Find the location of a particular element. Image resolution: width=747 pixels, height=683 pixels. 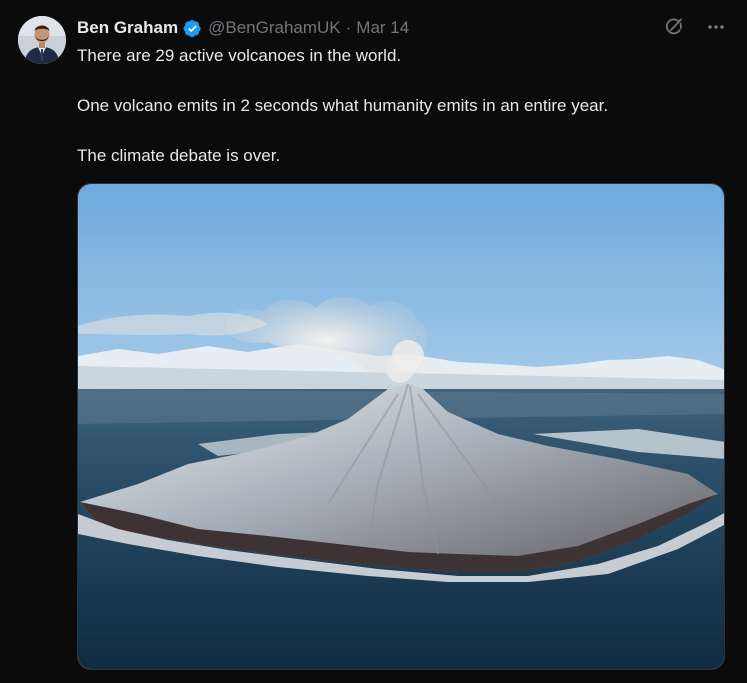

tweet-header: Ben Graham @BenGrahamUK · Mar 14 is located at coordinates (243, 28).